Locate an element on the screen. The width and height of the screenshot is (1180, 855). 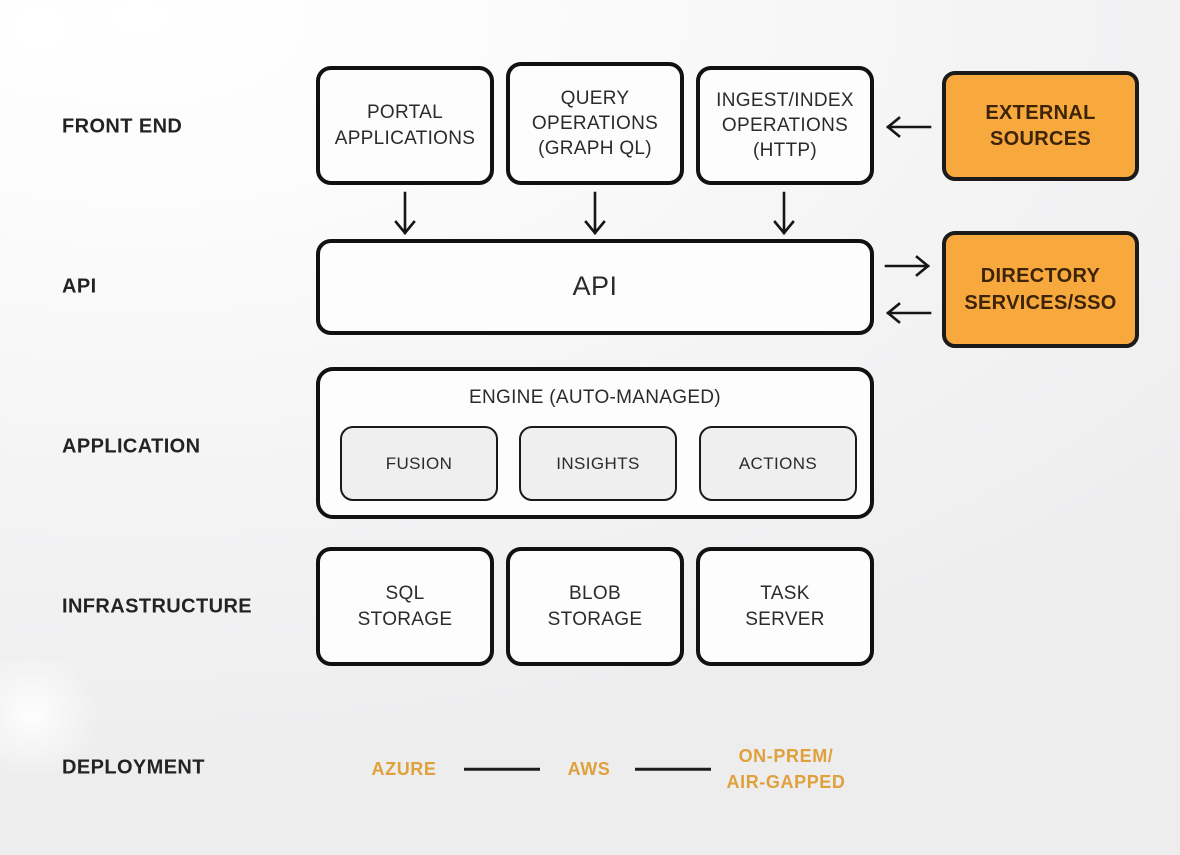
arrow-portal-to-api is located at coordinates (405, 213).